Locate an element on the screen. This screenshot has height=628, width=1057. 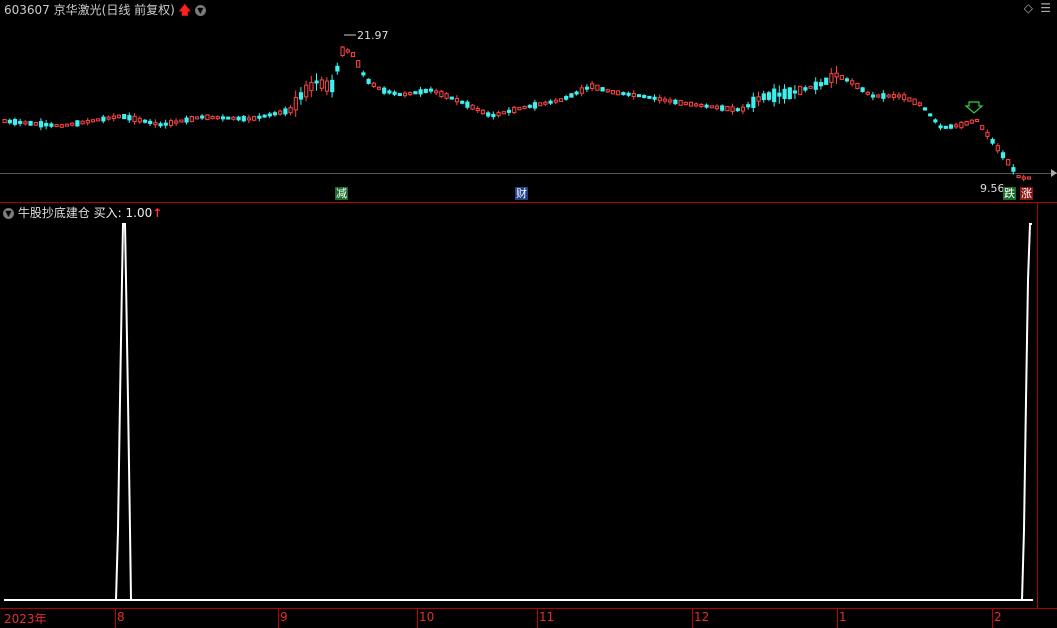
event-tag-reduce: 减 is located at coordinates (341, 193).